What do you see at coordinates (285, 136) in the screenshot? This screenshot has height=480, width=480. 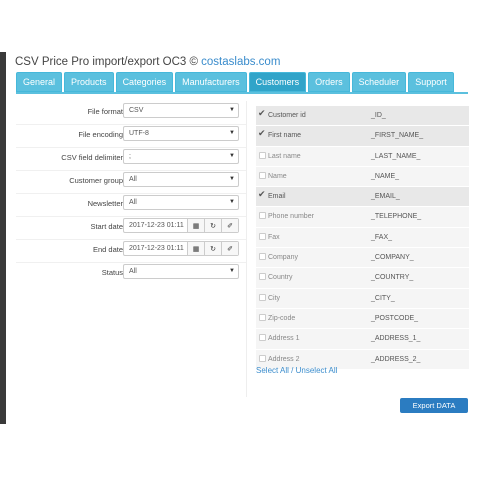 I see `field-name: First name` at bounding box center [285, 136].